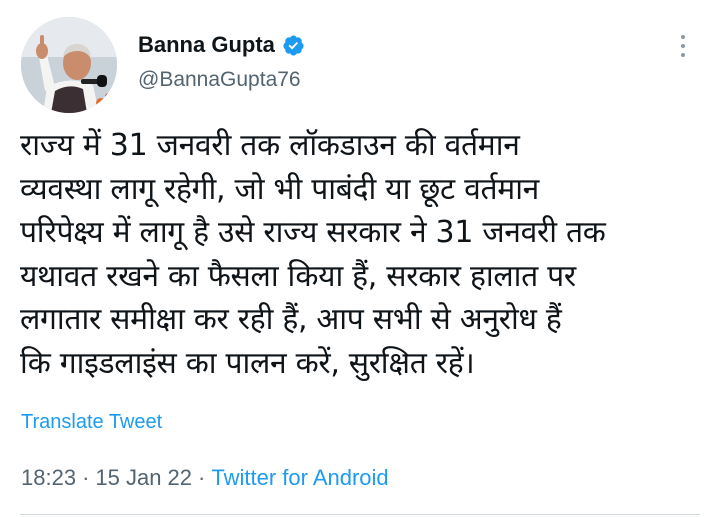 The width and height of the screenshot is (720, 517). I want to click on tweet-meta: 18:23 · 15 Jan 22 · Twitter for Android, so click(205, 478).